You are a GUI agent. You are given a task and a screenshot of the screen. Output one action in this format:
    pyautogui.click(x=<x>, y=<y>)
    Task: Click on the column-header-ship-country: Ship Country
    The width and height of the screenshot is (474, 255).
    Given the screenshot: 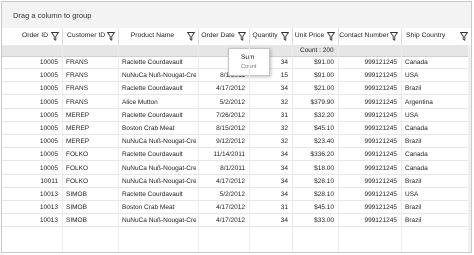 What is the action you would take?
    pyautogui.click(x=436, y=36)
    